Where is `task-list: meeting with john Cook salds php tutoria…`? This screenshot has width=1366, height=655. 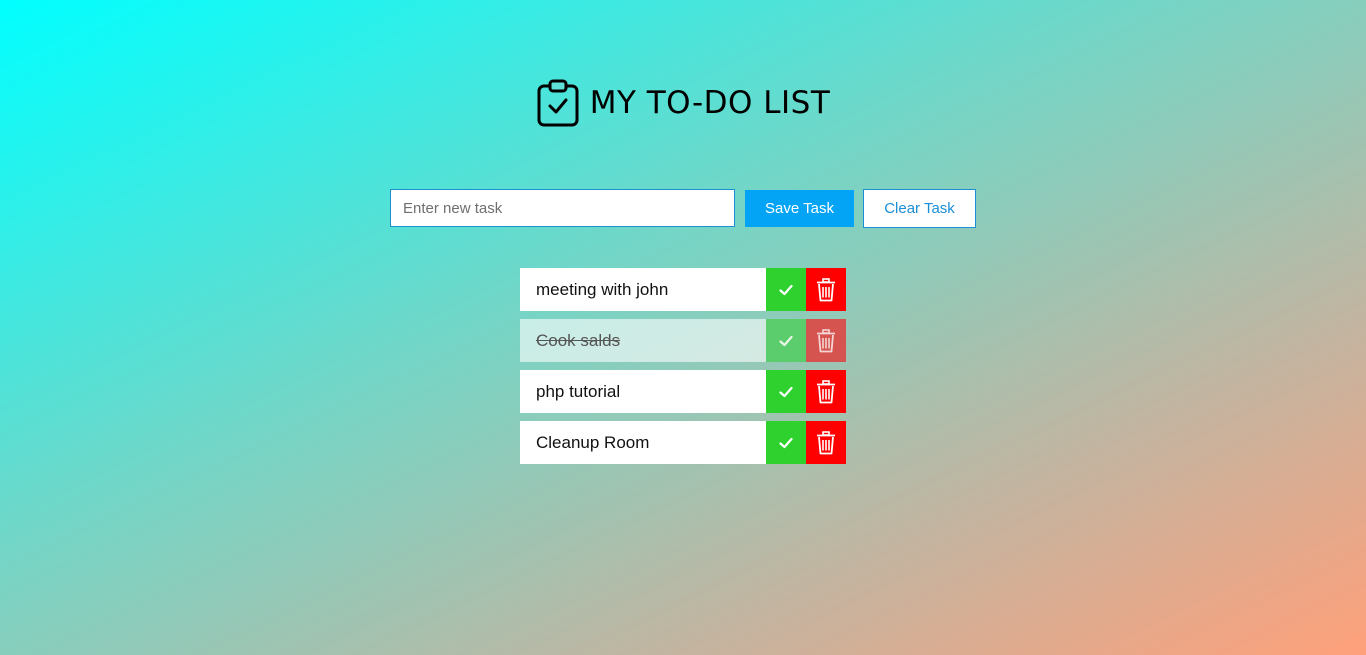 task-list: meeting with john Cook salds php tutoria… is located at coordinates (683, 370).